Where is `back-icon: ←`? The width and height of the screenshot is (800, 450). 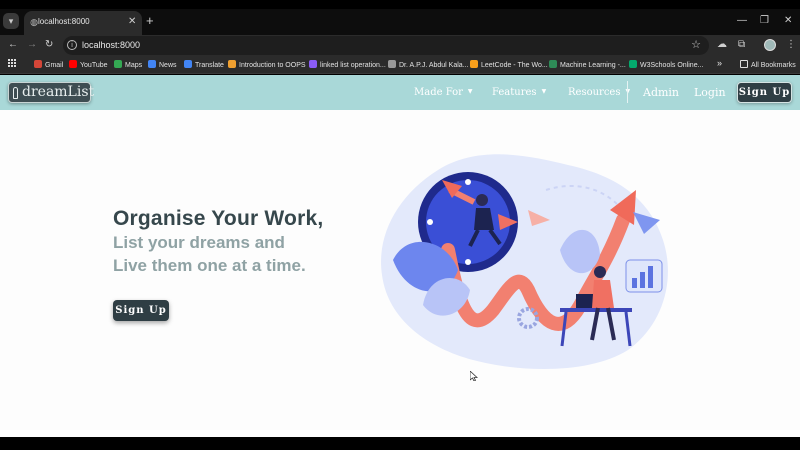 back-icon: ← is located at coordinates (13, 45).